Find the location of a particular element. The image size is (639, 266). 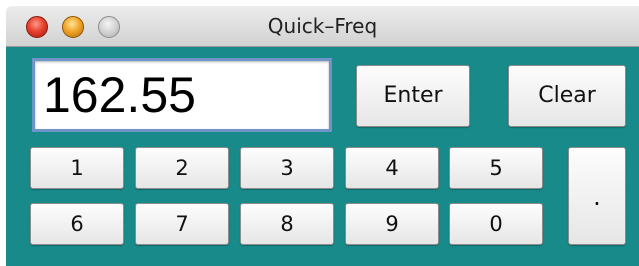

digit-9-button: 9 is located at coordinates (392, 224).